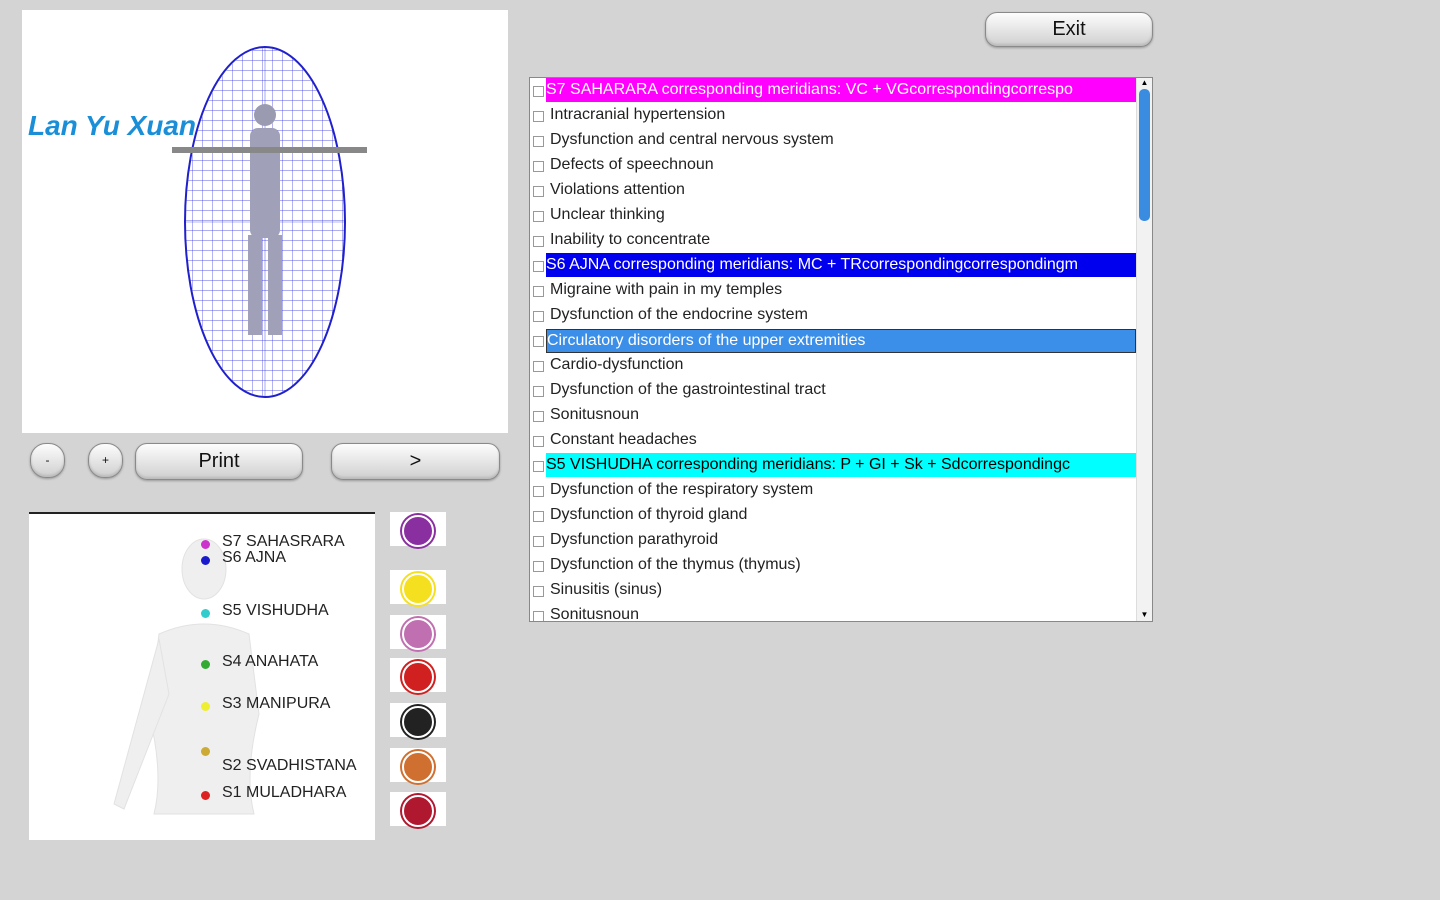 This screenshot has height=900, width=1440. I want to click on list-item-label: Constant headaches, so click(623, 439).